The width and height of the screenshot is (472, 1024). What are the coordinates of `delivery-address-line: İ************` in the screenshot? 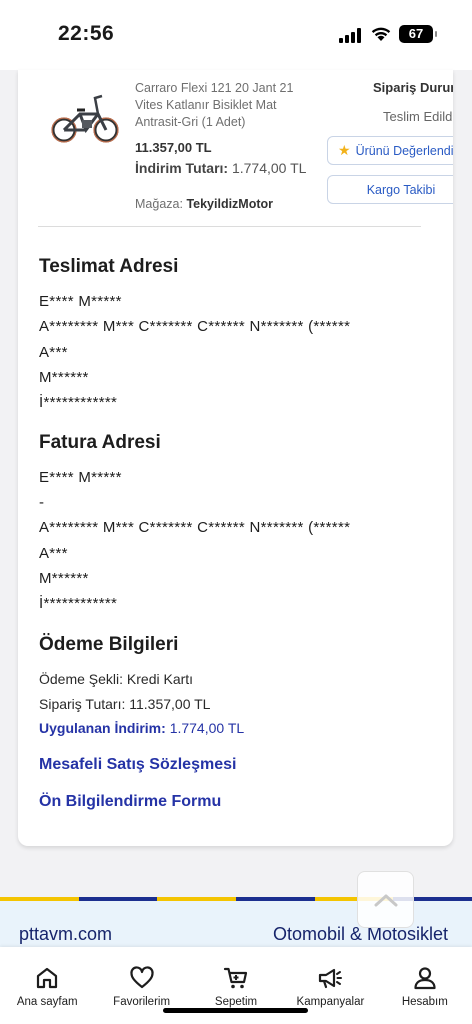 It's located at (78, 402).